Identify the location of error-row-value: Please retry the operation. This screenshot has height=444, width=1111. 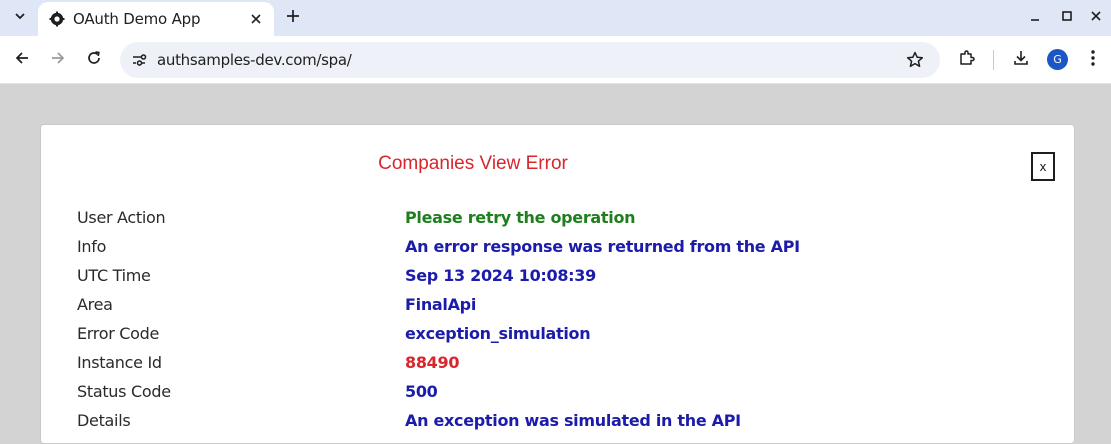
(520, 217).